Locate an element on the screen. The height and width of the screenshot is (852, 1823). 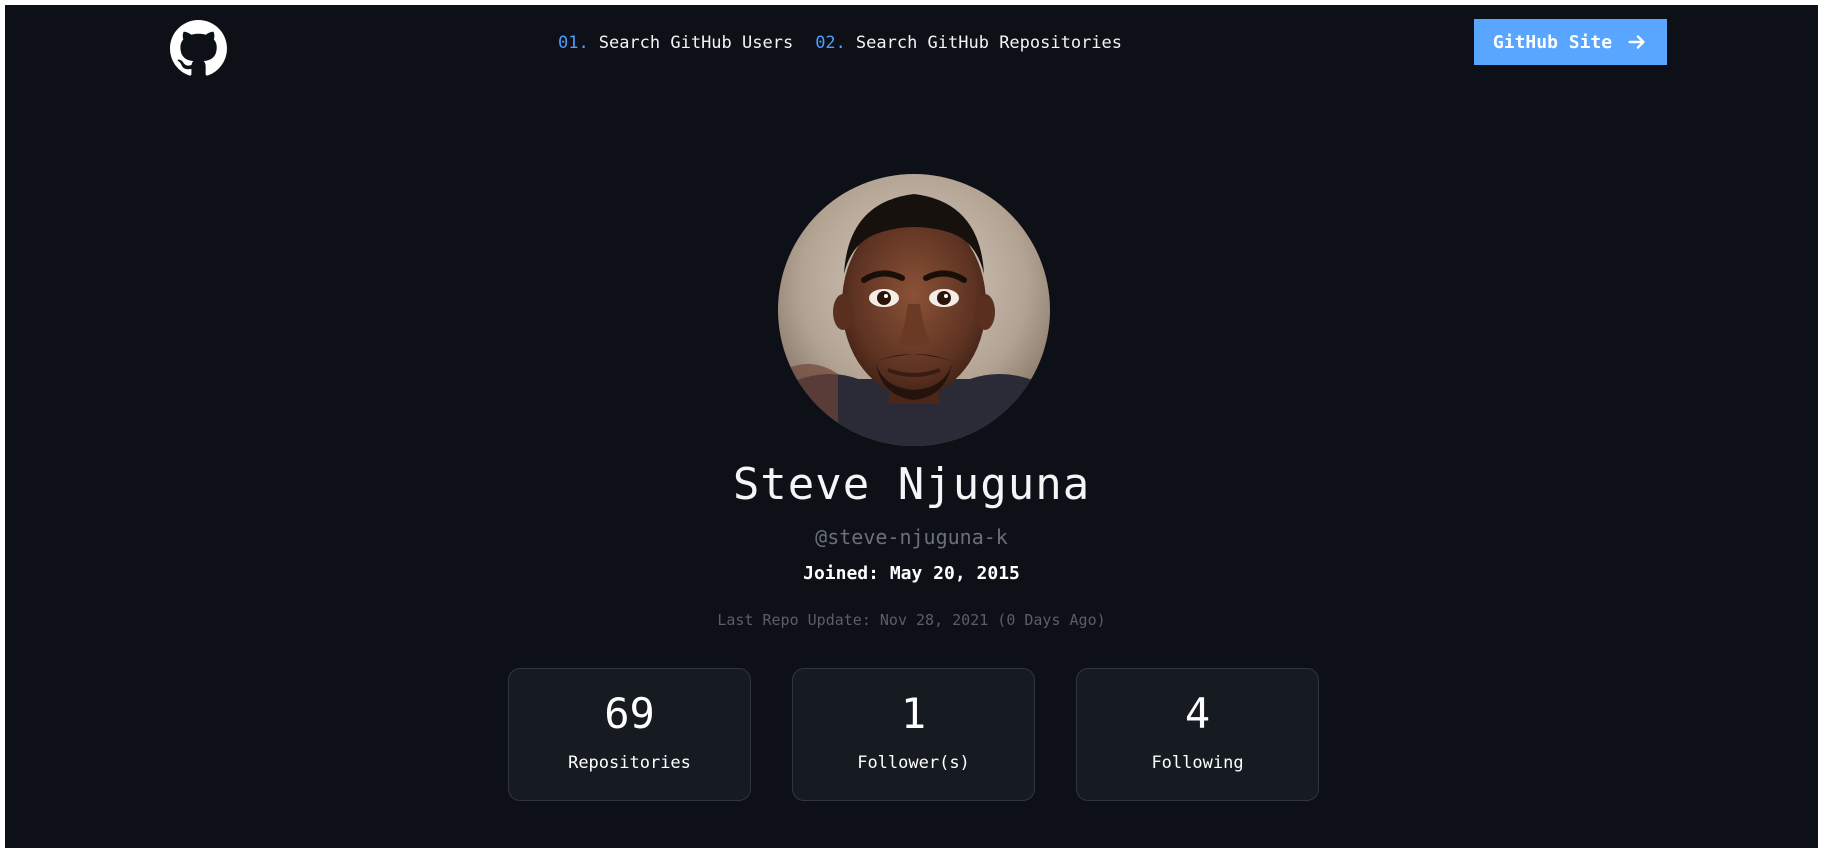
nav-search-users: 01. Search GitHub Users is located at coordinates (675, 43).